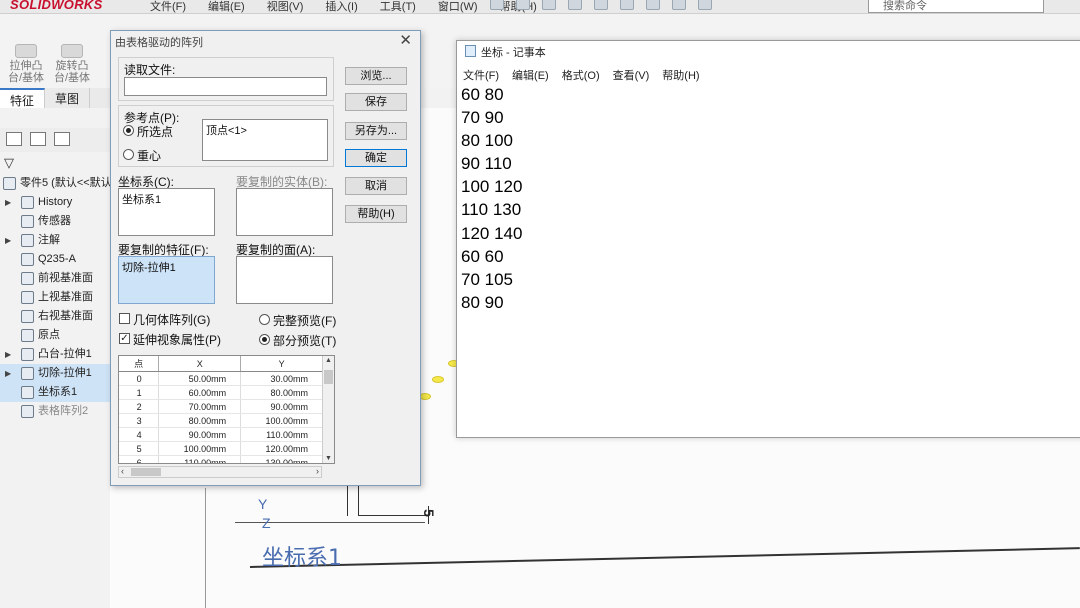  I want to click on sw-menu-tools: 工具(T), so click(398, 7).